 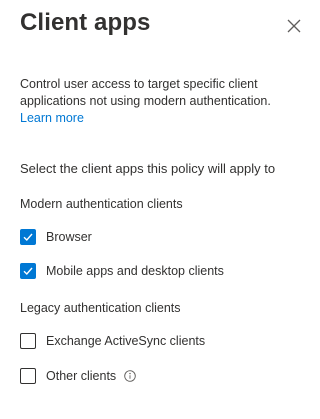 What do you see at coordinates (52, 118) in the screenshot?
I see `learn-more-link: Learn more` at bounding box center [52, 118].